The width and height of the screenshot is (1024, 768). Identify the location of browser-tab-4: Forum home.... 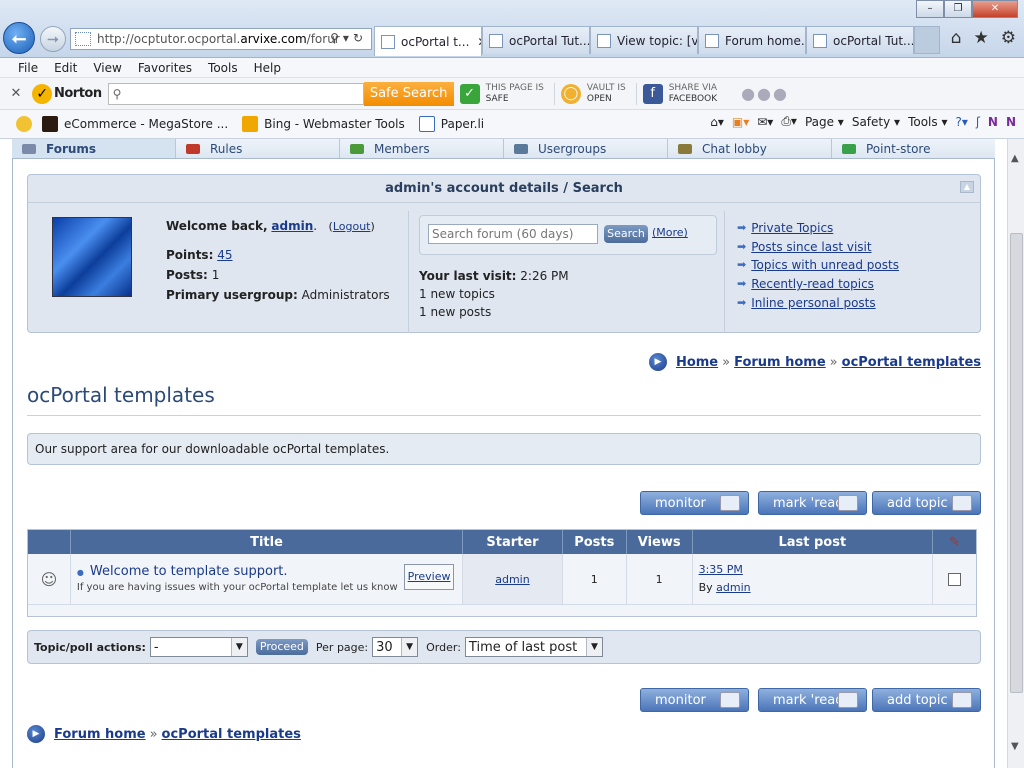
(752, 40).